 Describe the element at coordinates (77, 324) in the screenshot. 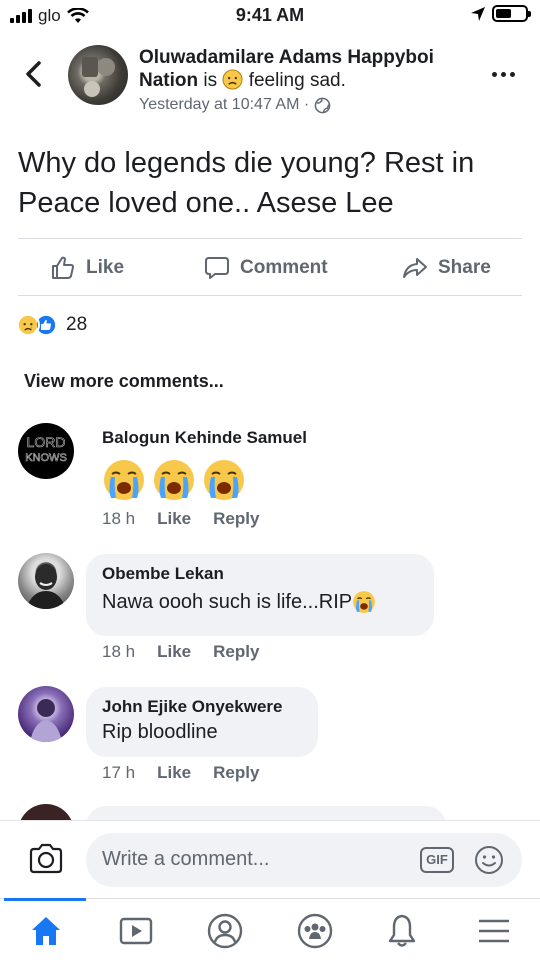

I see `reaction-count: 28` at that location.